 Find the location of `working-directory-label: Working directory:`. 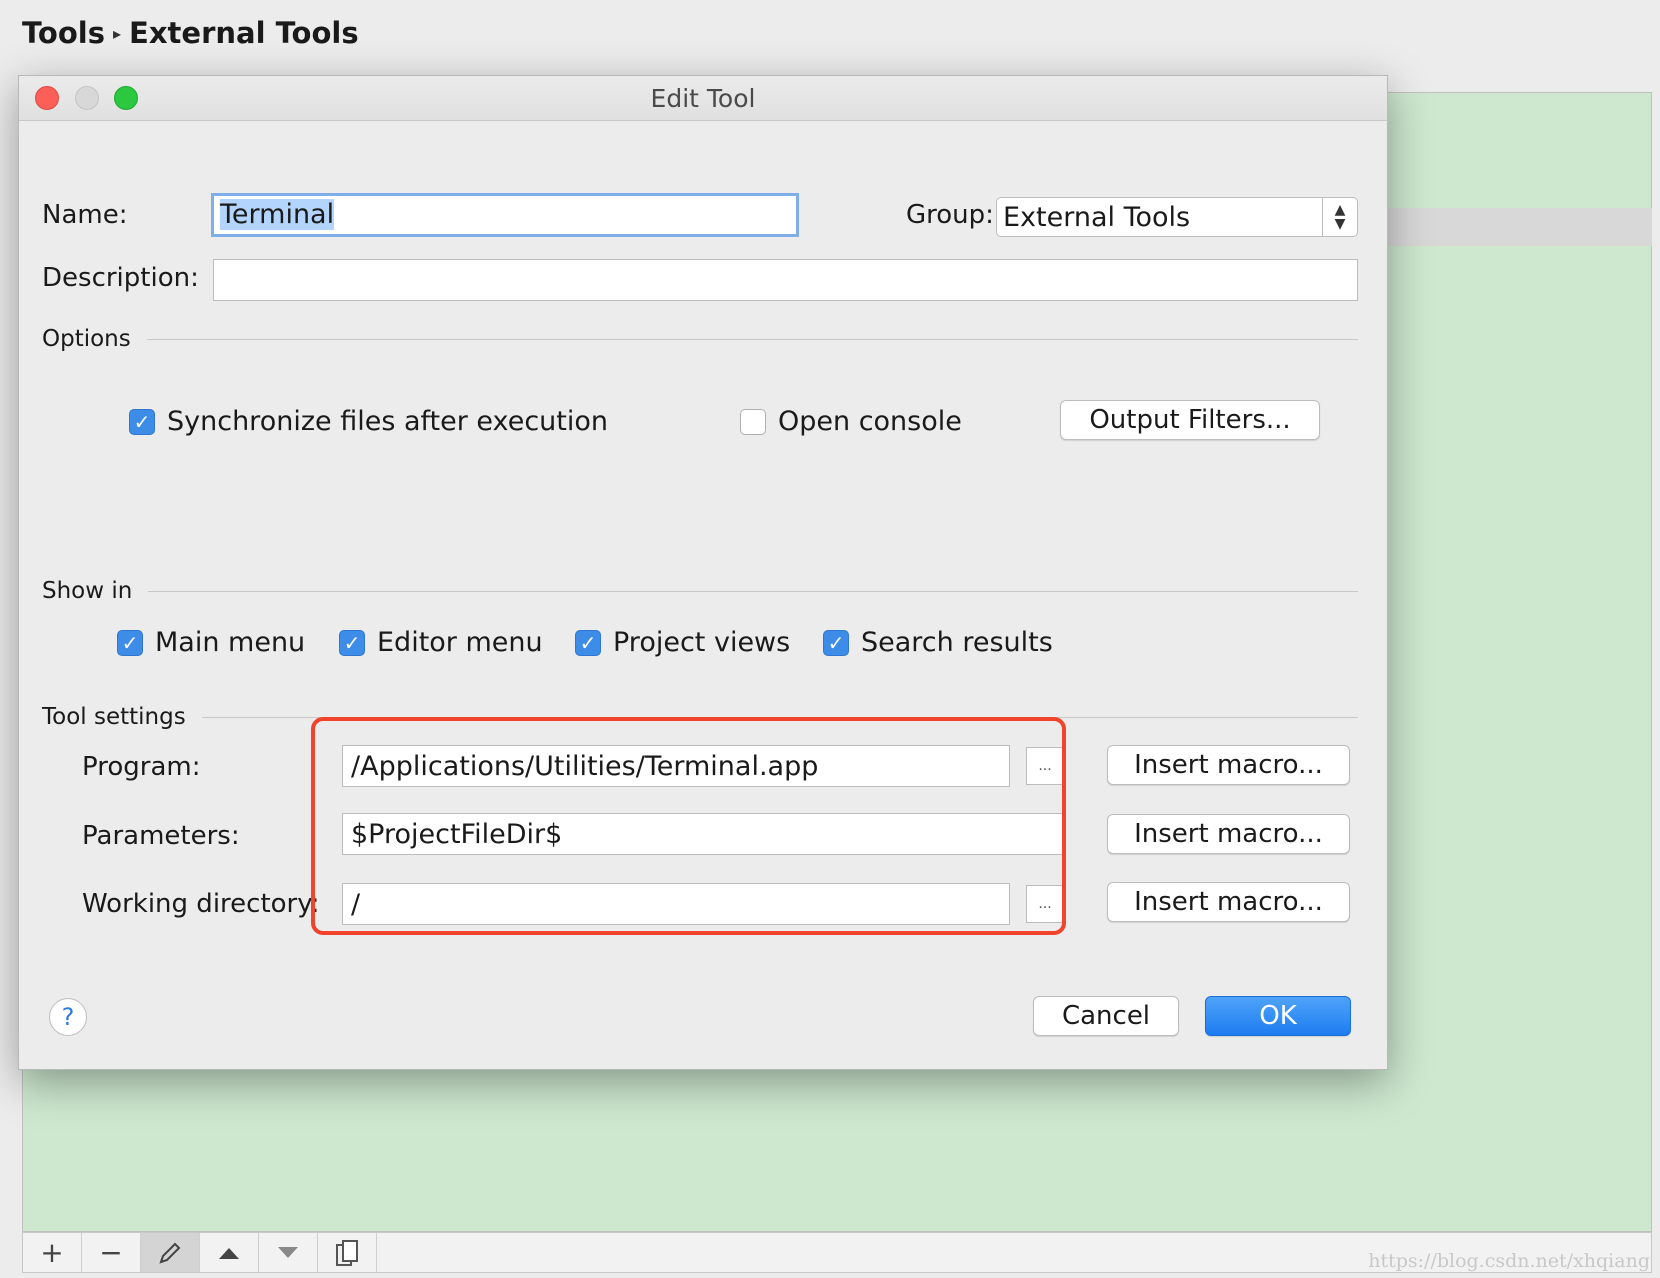

working-directory-label: Working directory: is located at coordinates (201, 904).